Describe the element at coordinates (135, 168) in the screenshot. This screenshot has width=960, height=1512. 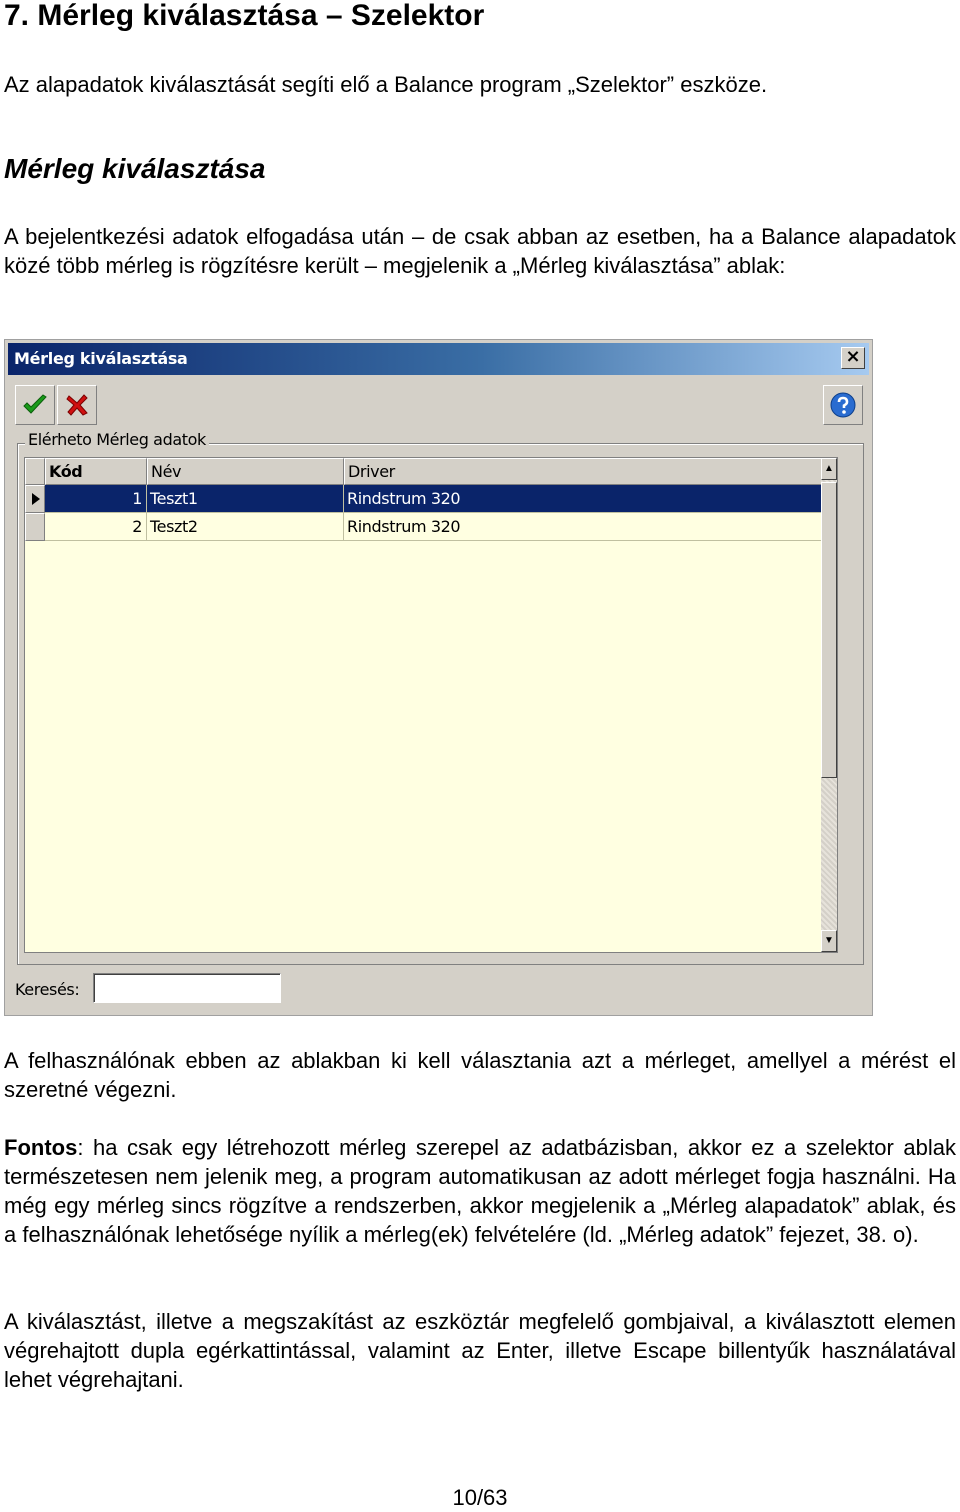
I see `section-title: Mérleg kiválasztása` at that location.